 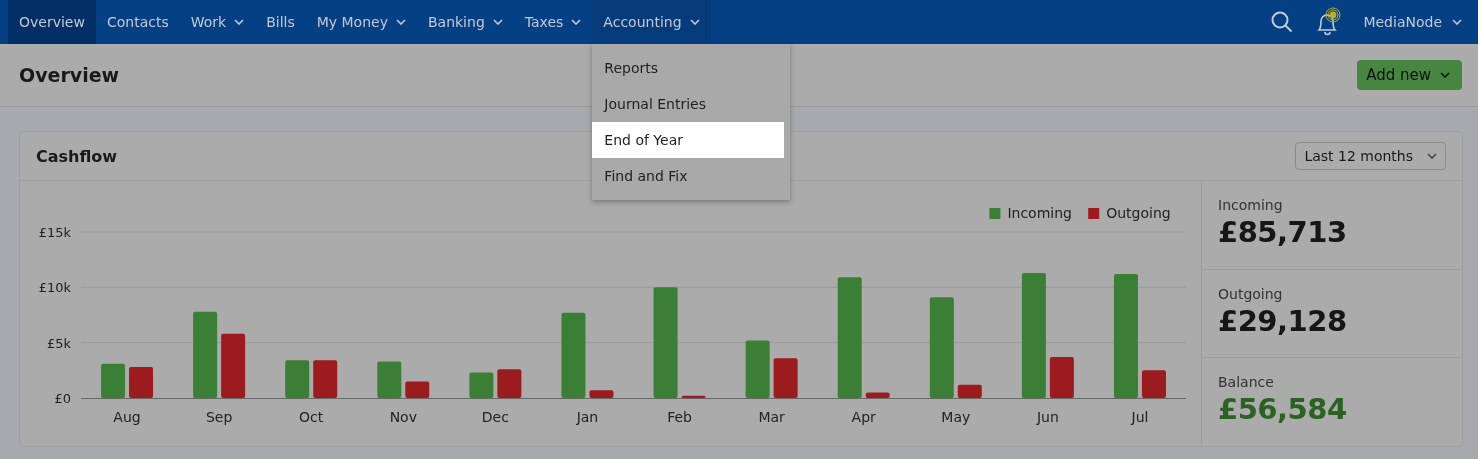 I want to click on stat-label: Incoming, so click(x=1250, y=205).